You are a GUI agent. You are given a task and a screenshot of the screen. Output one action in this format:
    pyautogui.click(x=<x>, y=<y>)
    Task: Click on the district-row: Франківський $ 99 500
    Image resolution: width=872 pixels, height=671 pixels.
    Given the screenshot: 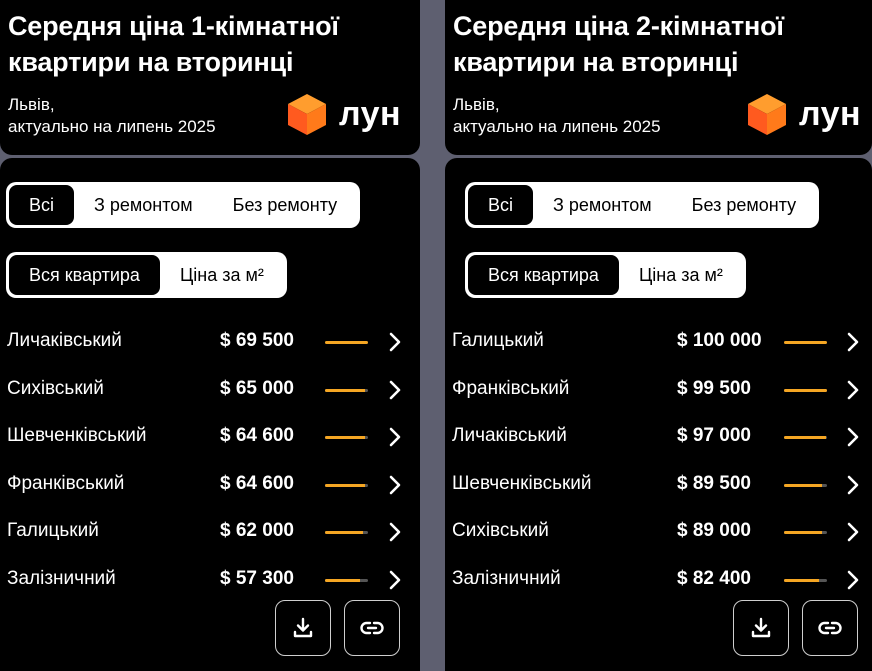 What is the action you would take?
    pyautogui.click(x=658, y=390)
    